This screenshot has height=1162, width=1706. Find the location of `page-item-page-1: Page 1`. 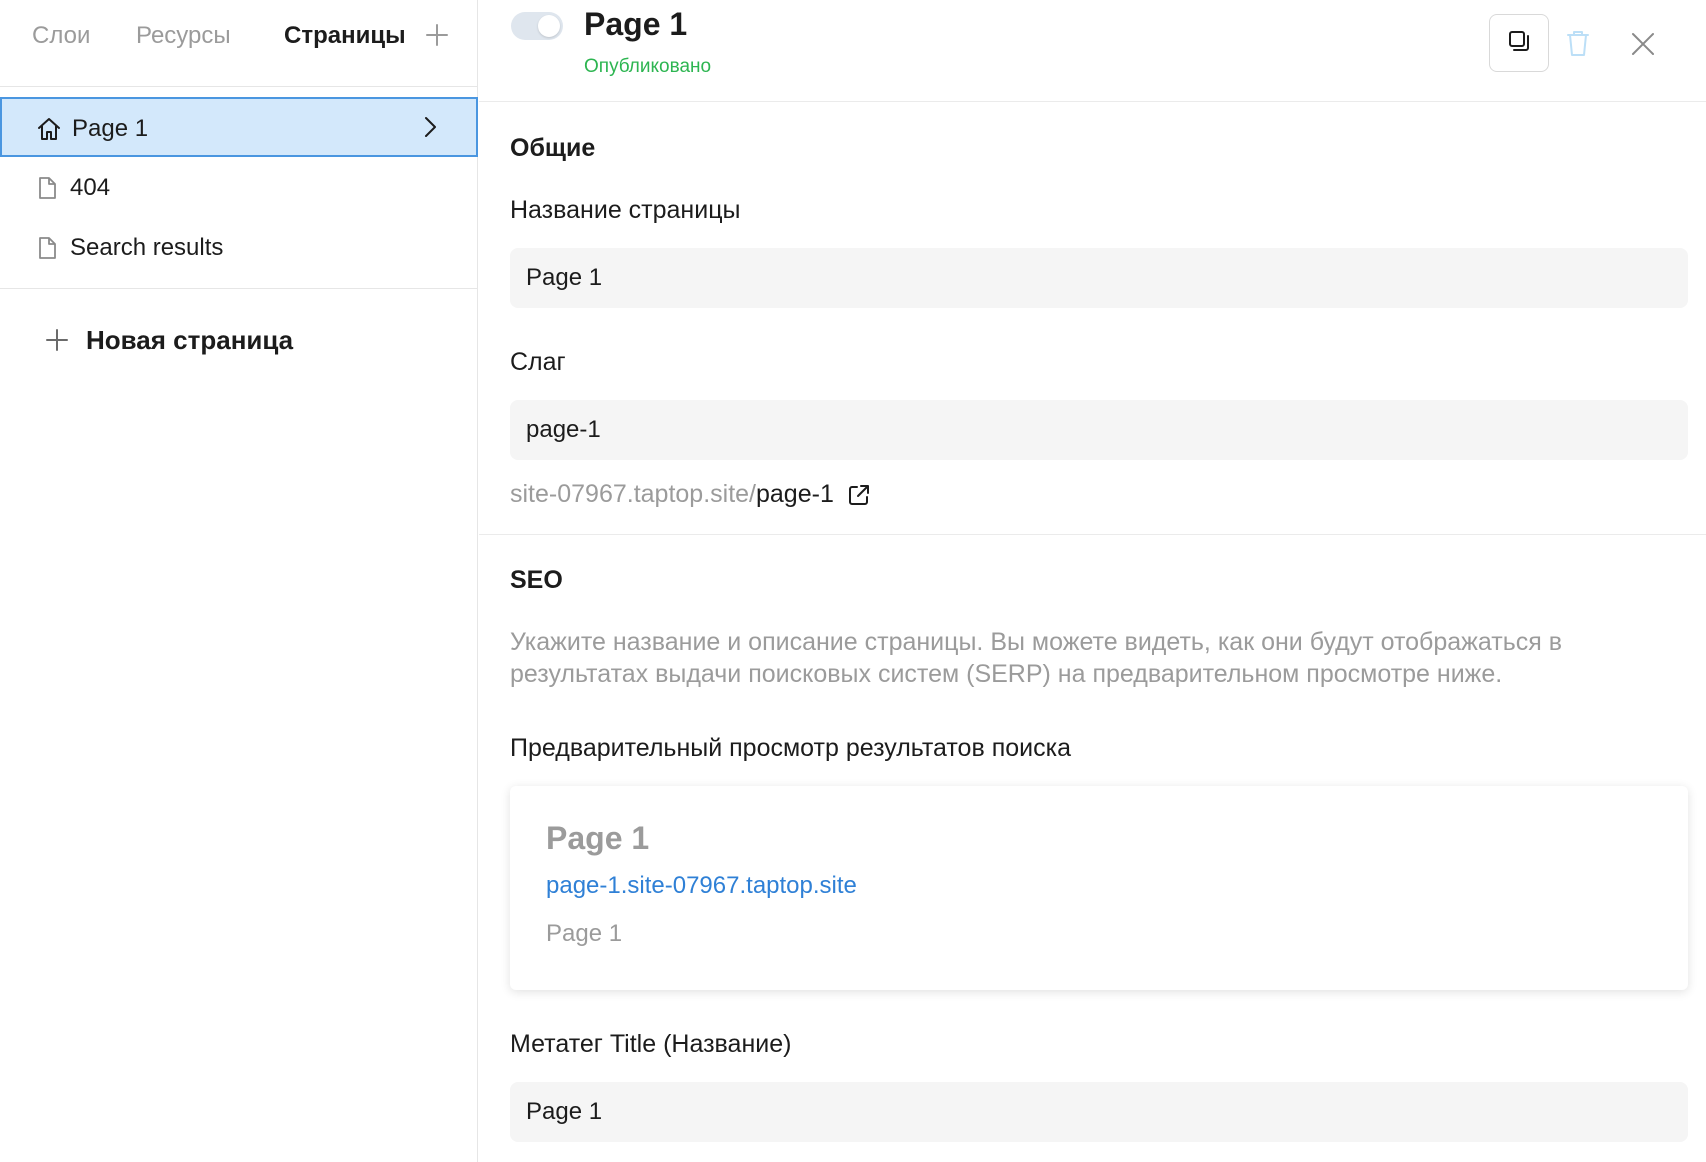

page-item-page-1: Page 1 is located at coordinates (239, 127).